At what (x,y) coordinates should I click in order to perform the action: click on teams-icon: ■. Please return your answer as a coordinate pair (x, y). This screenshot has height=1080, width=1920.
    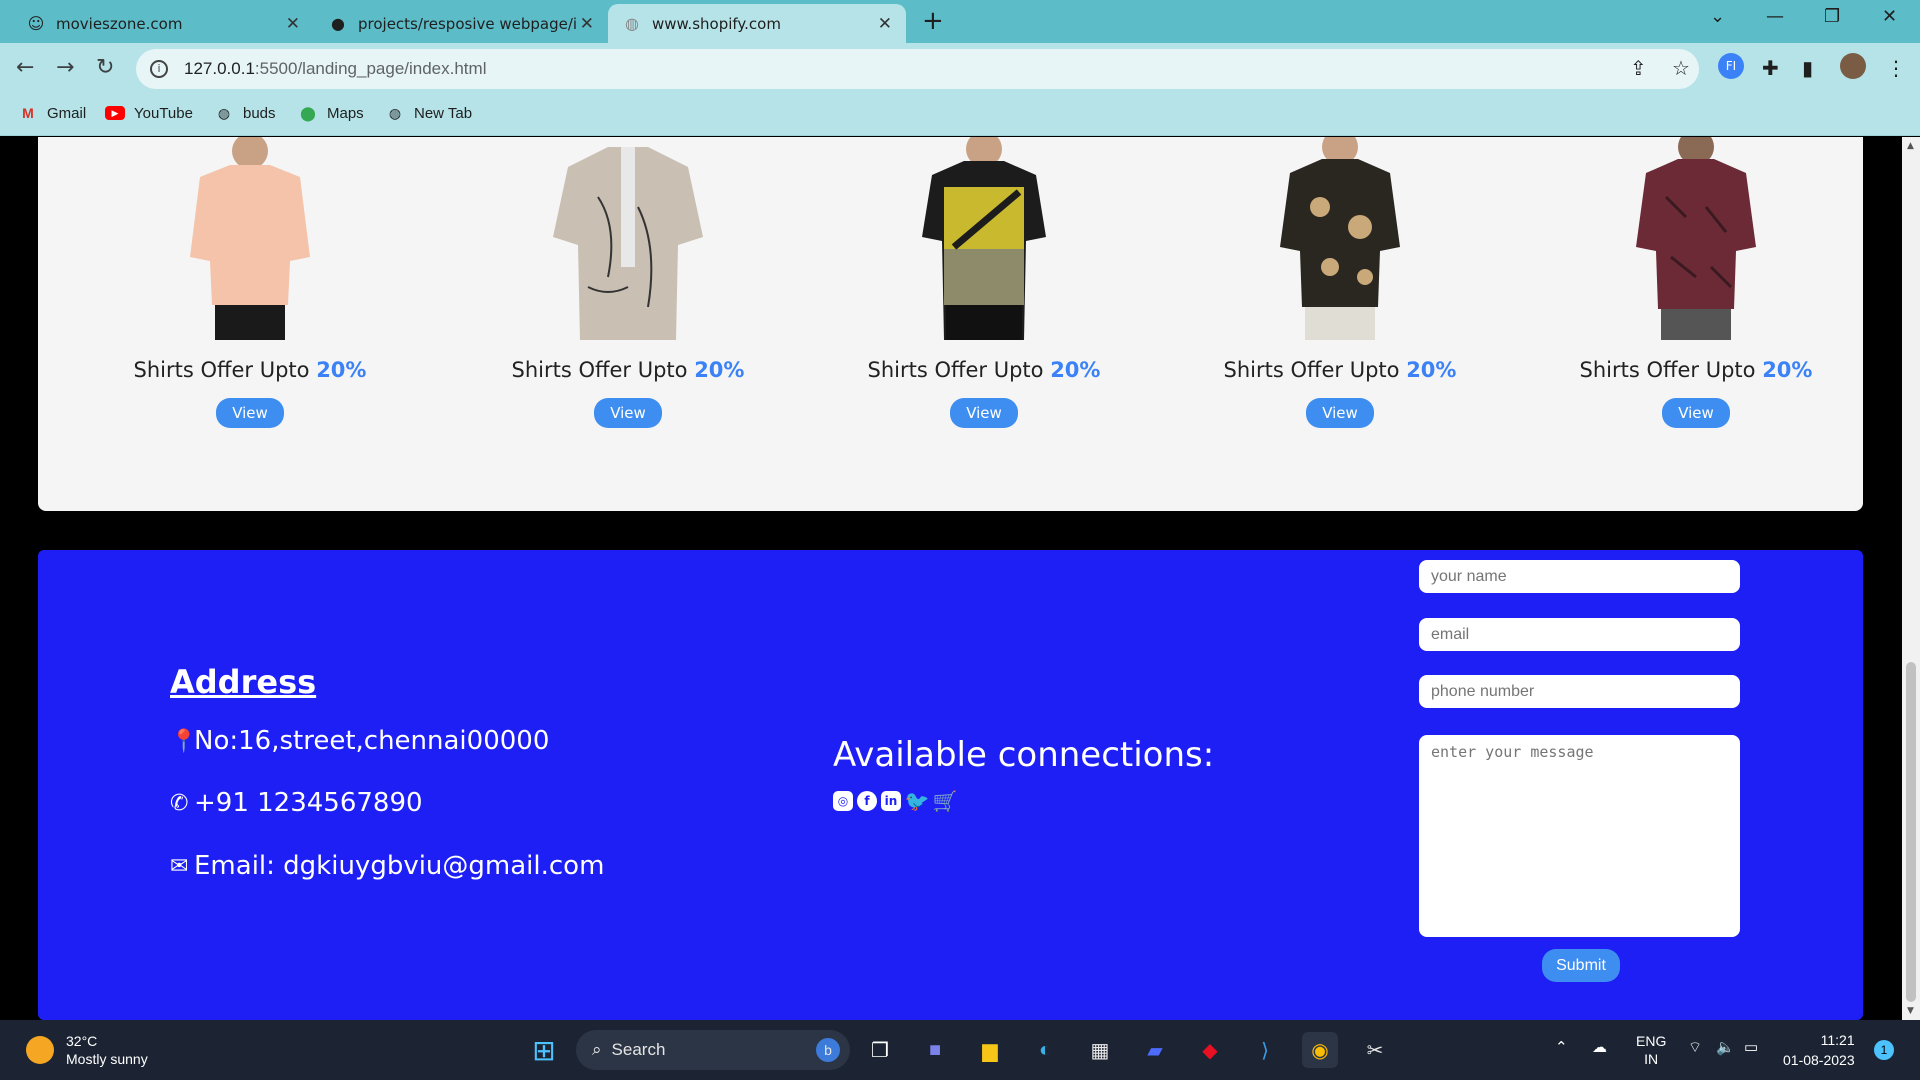
    Looking at the image, I should click on (935, 1050).